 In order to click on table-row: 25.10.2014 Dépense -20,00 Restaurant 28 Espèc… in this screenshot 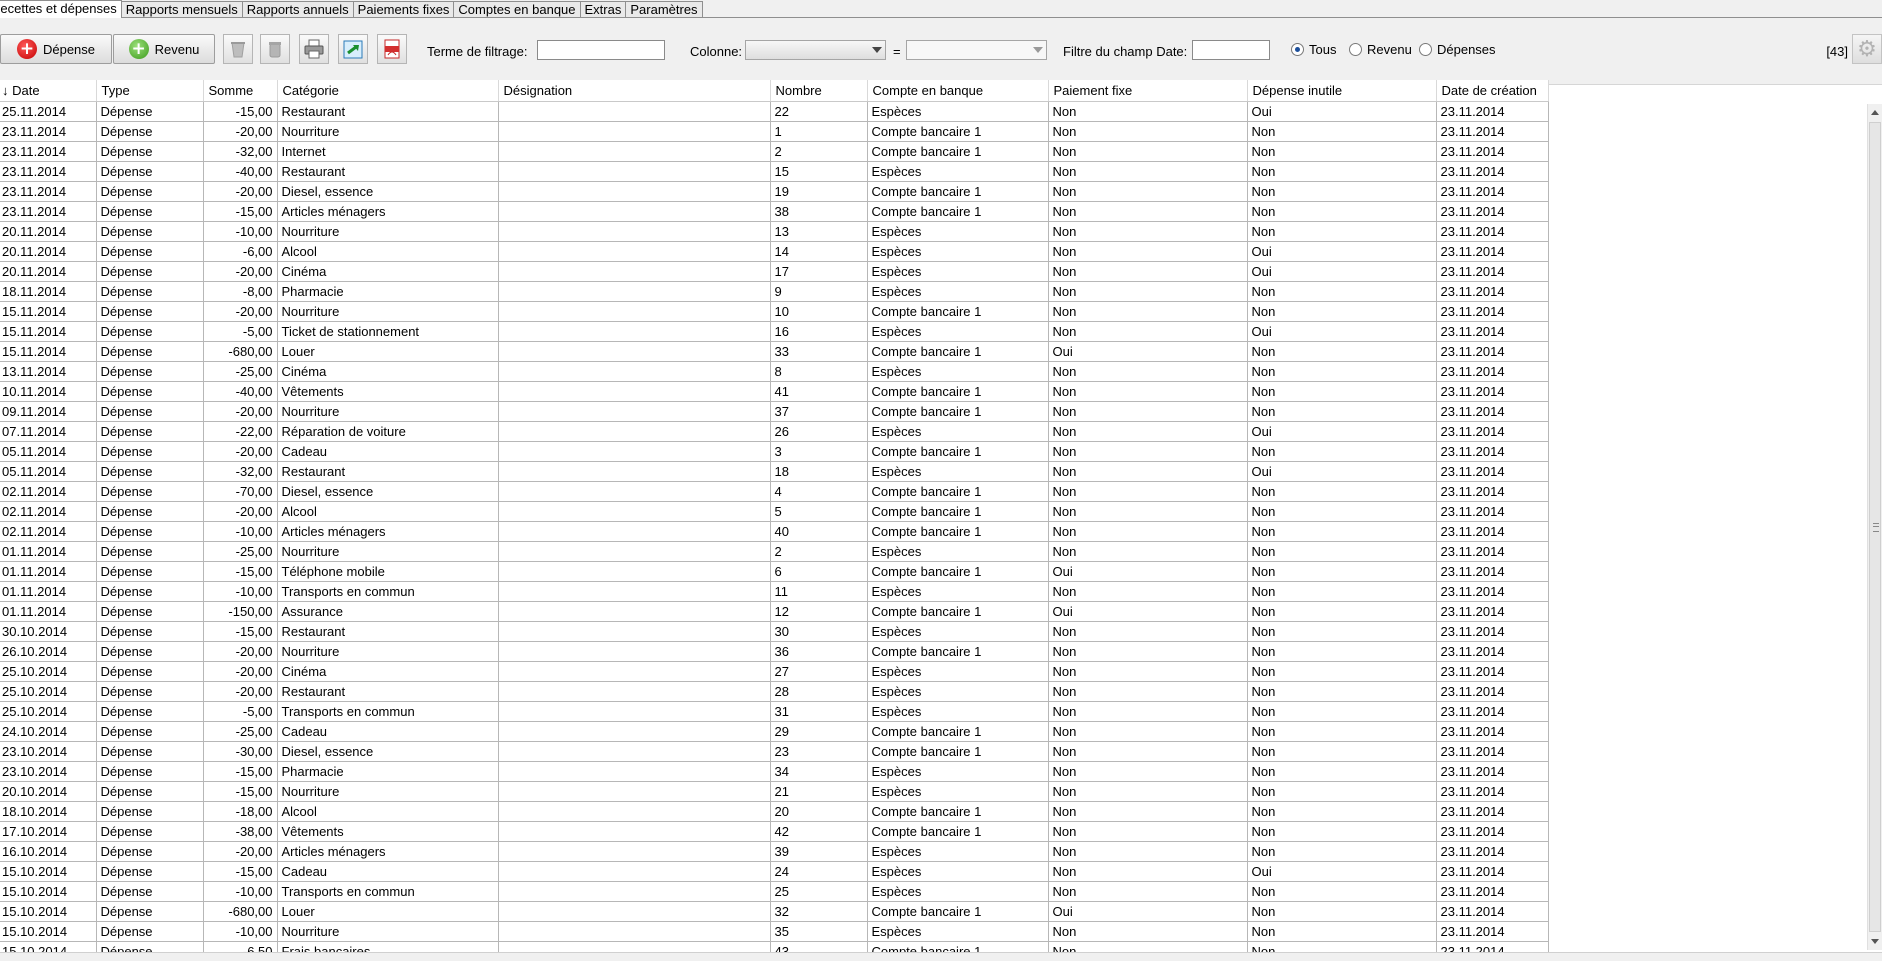, I will do `click(774, 691)`.